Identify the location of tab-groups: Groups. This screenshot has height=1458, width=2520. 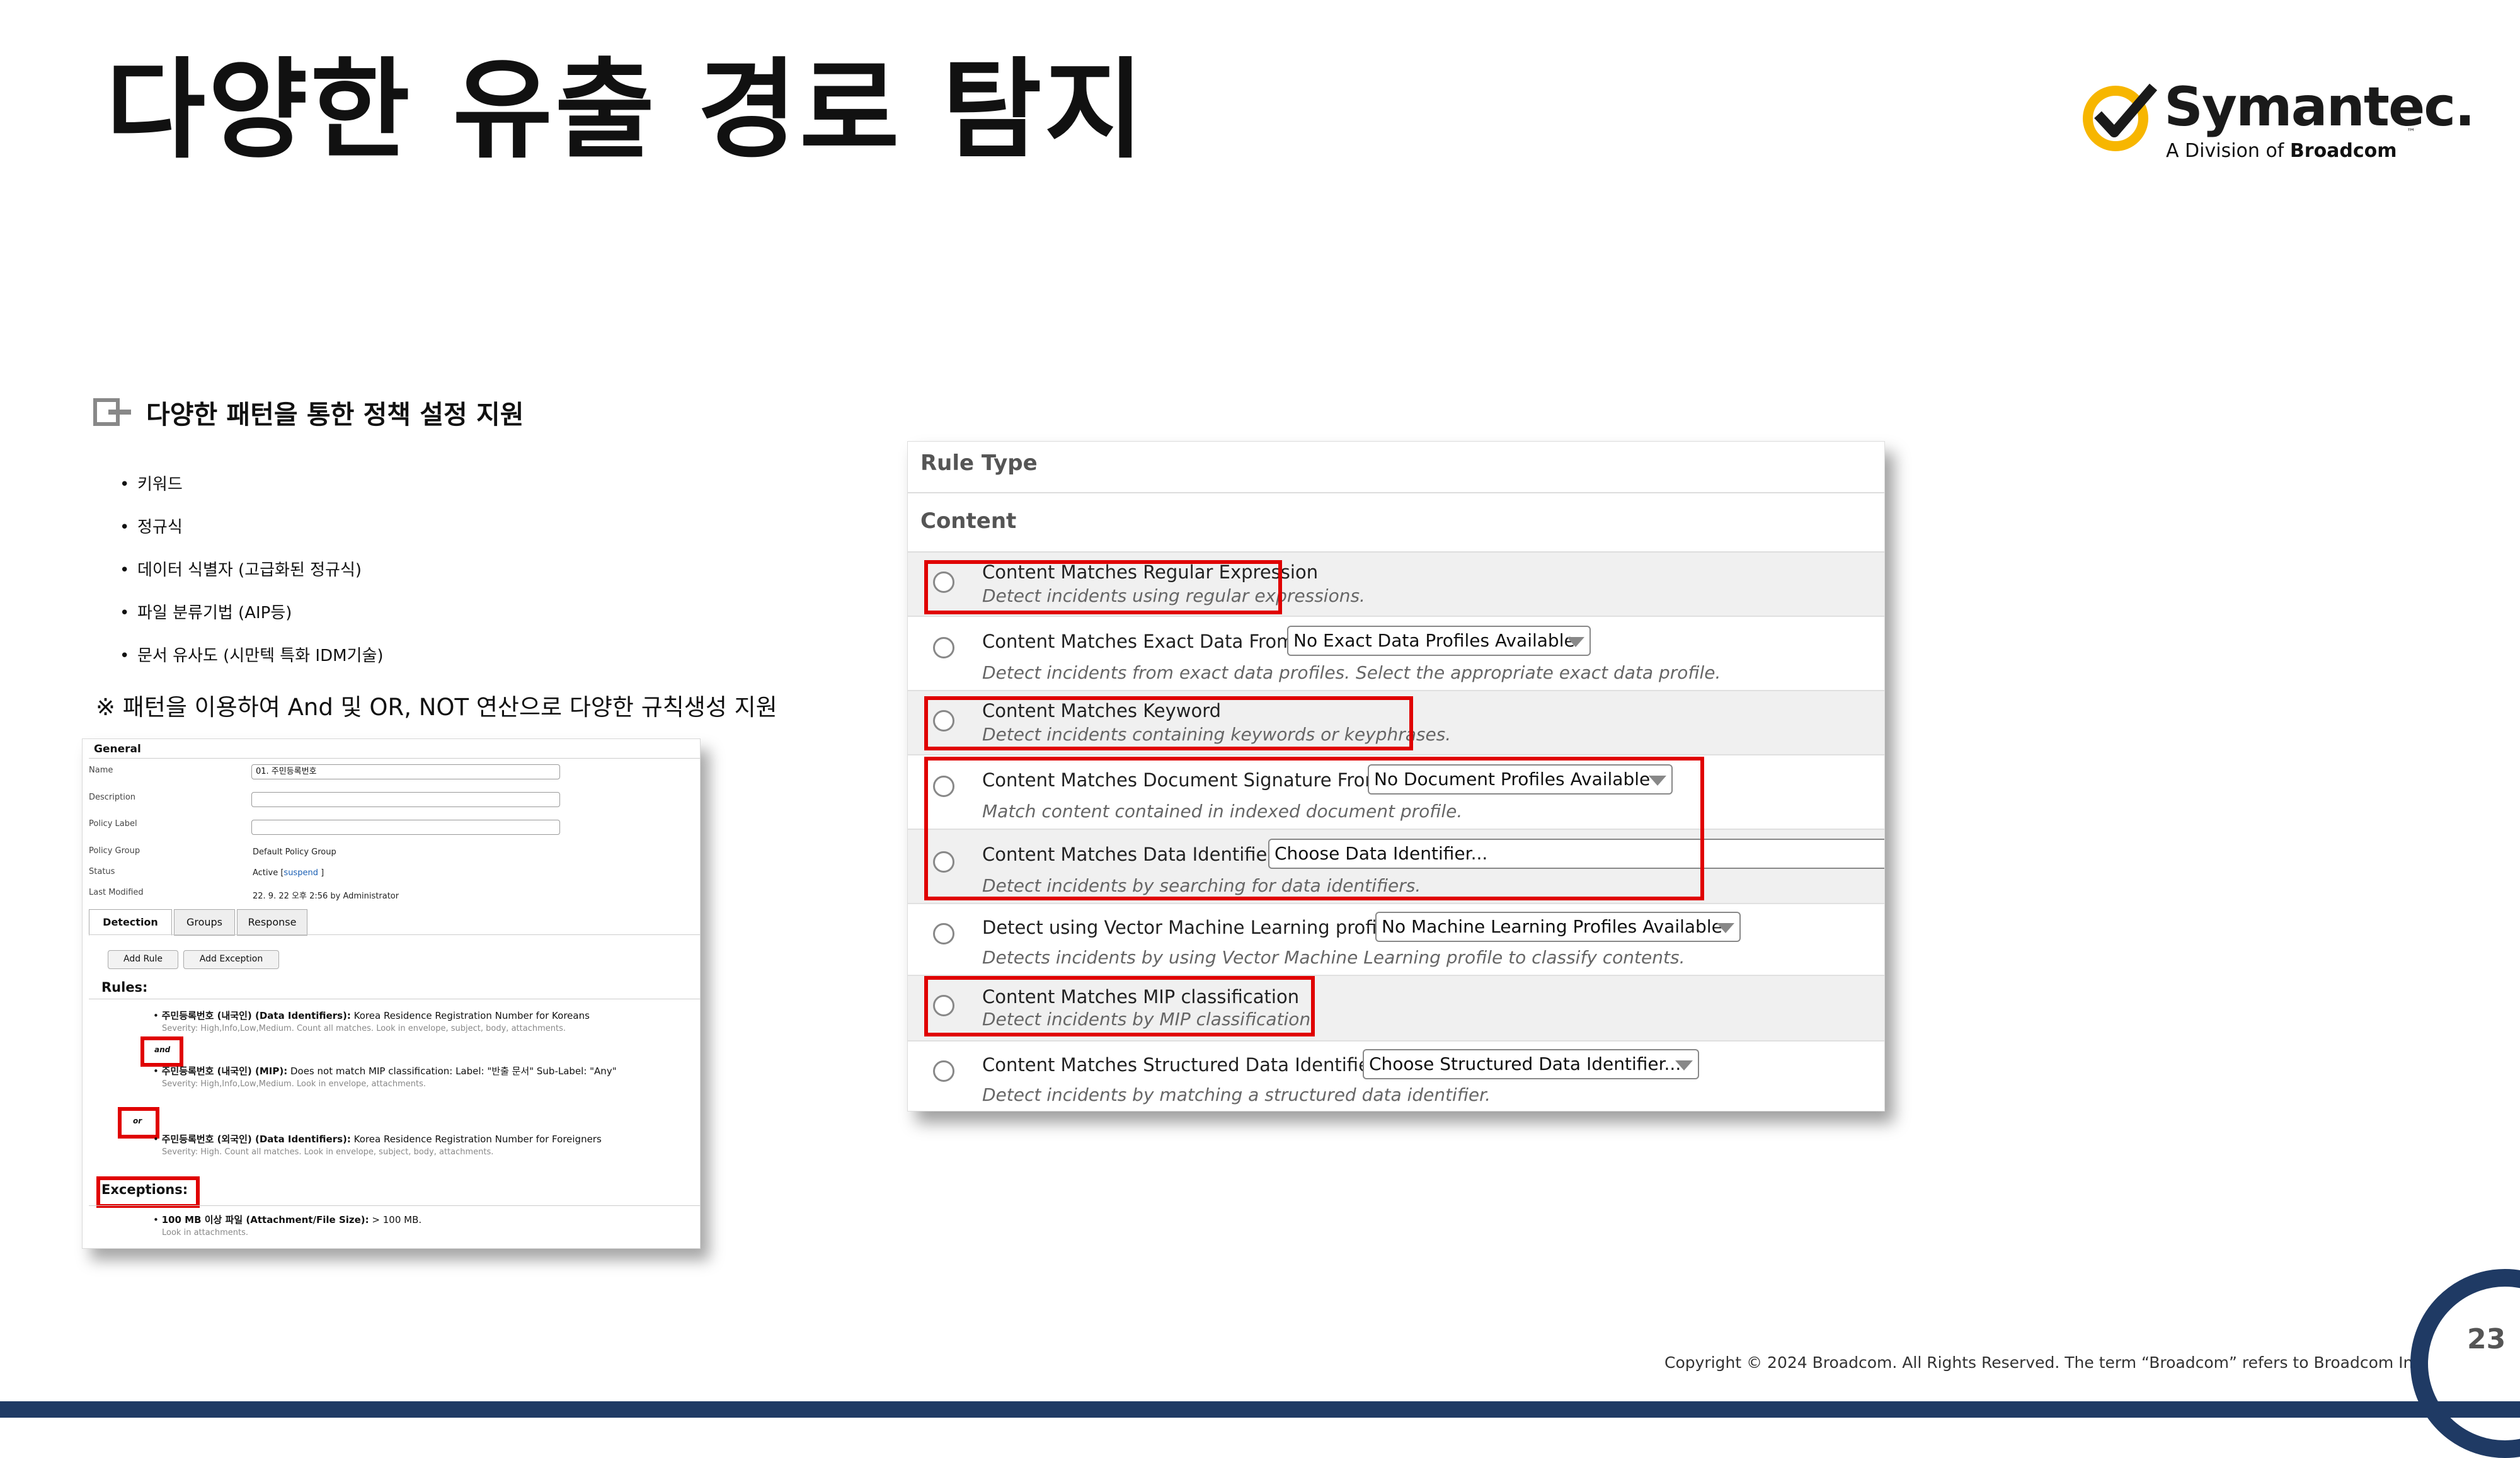
(204, 922).